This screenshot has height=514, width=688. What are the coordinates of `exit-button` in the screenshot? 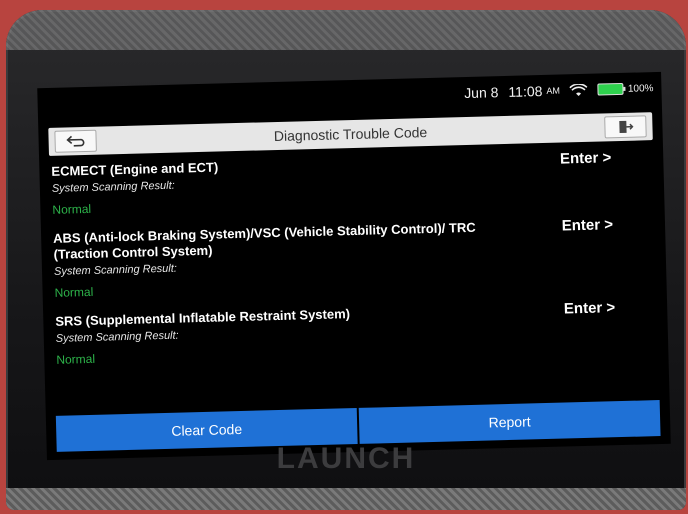 It's located at (625, 127).